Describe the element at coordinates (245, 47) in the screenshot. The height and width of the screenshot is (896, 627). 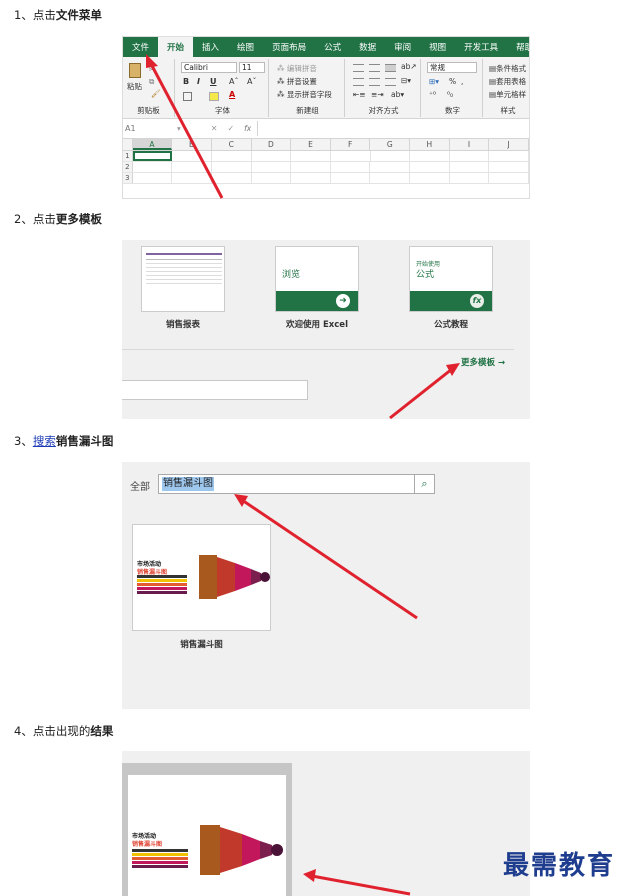
I see `tab-draw: 绘图` at that location.